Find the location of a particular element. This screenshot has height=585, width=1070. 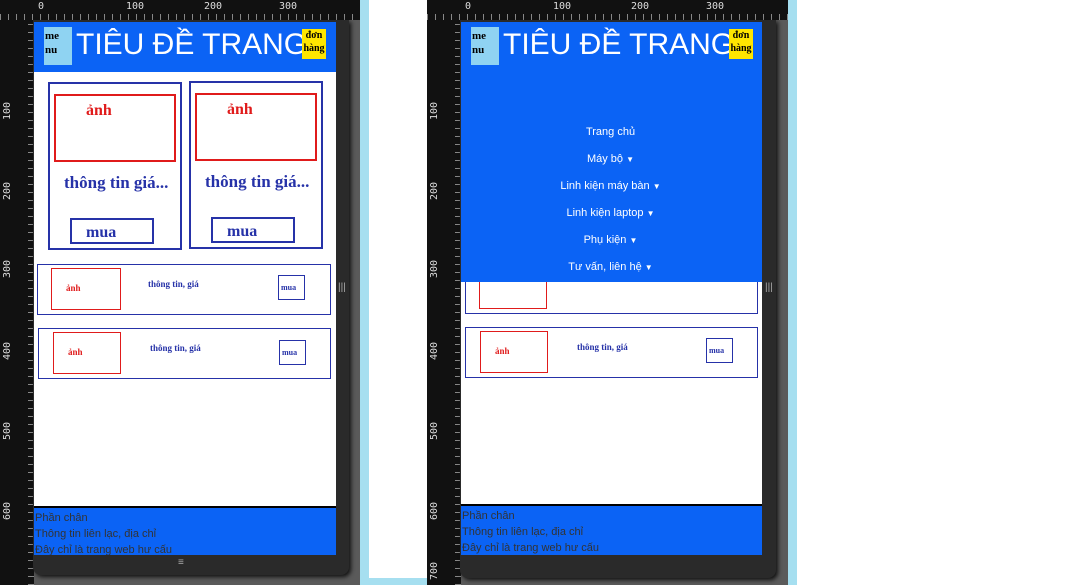

nav-item-label: Linh kiện laptop is located at coordinates (605, 213).